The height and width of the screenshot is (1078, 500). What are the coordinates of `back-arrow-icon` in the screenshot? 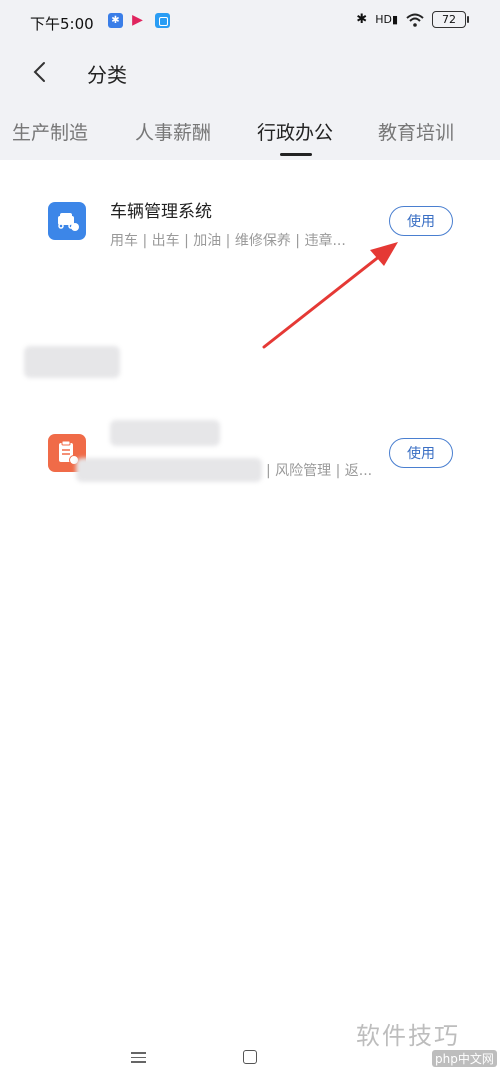 It's located at (40, 72).